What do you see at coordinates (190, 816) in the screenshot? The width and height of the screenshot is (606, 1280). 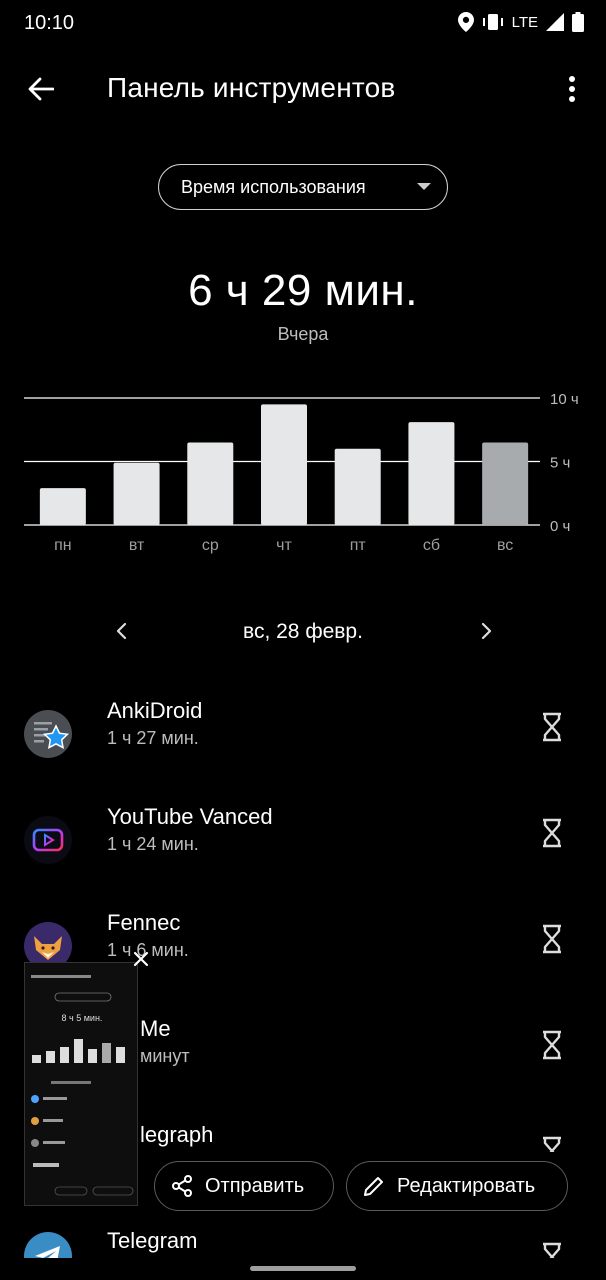 I see `app-name: YouTube Vanced` at bounding box center [190, 816].